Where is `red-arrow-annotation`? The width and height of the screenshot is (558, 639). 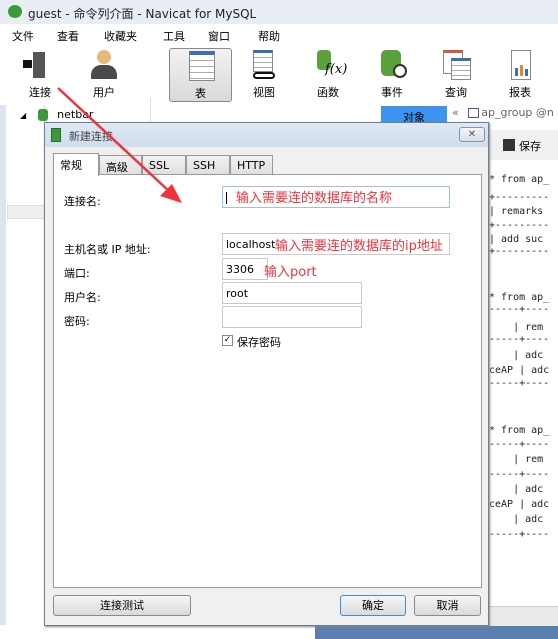
red-arrow-annotation is located at coordinates (119, 145).